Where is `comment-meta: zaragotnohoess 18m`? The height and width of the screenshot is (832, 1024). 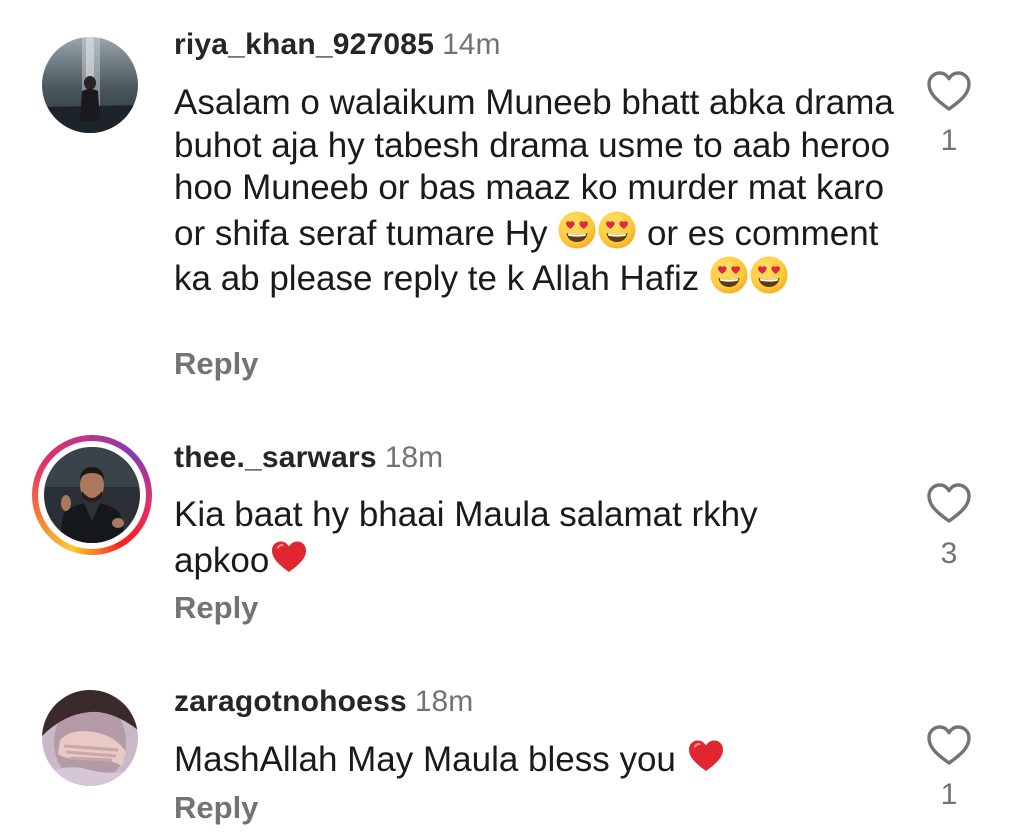 comment-meta: zaragotnohoess 18m is located at coordinates (323, 702).